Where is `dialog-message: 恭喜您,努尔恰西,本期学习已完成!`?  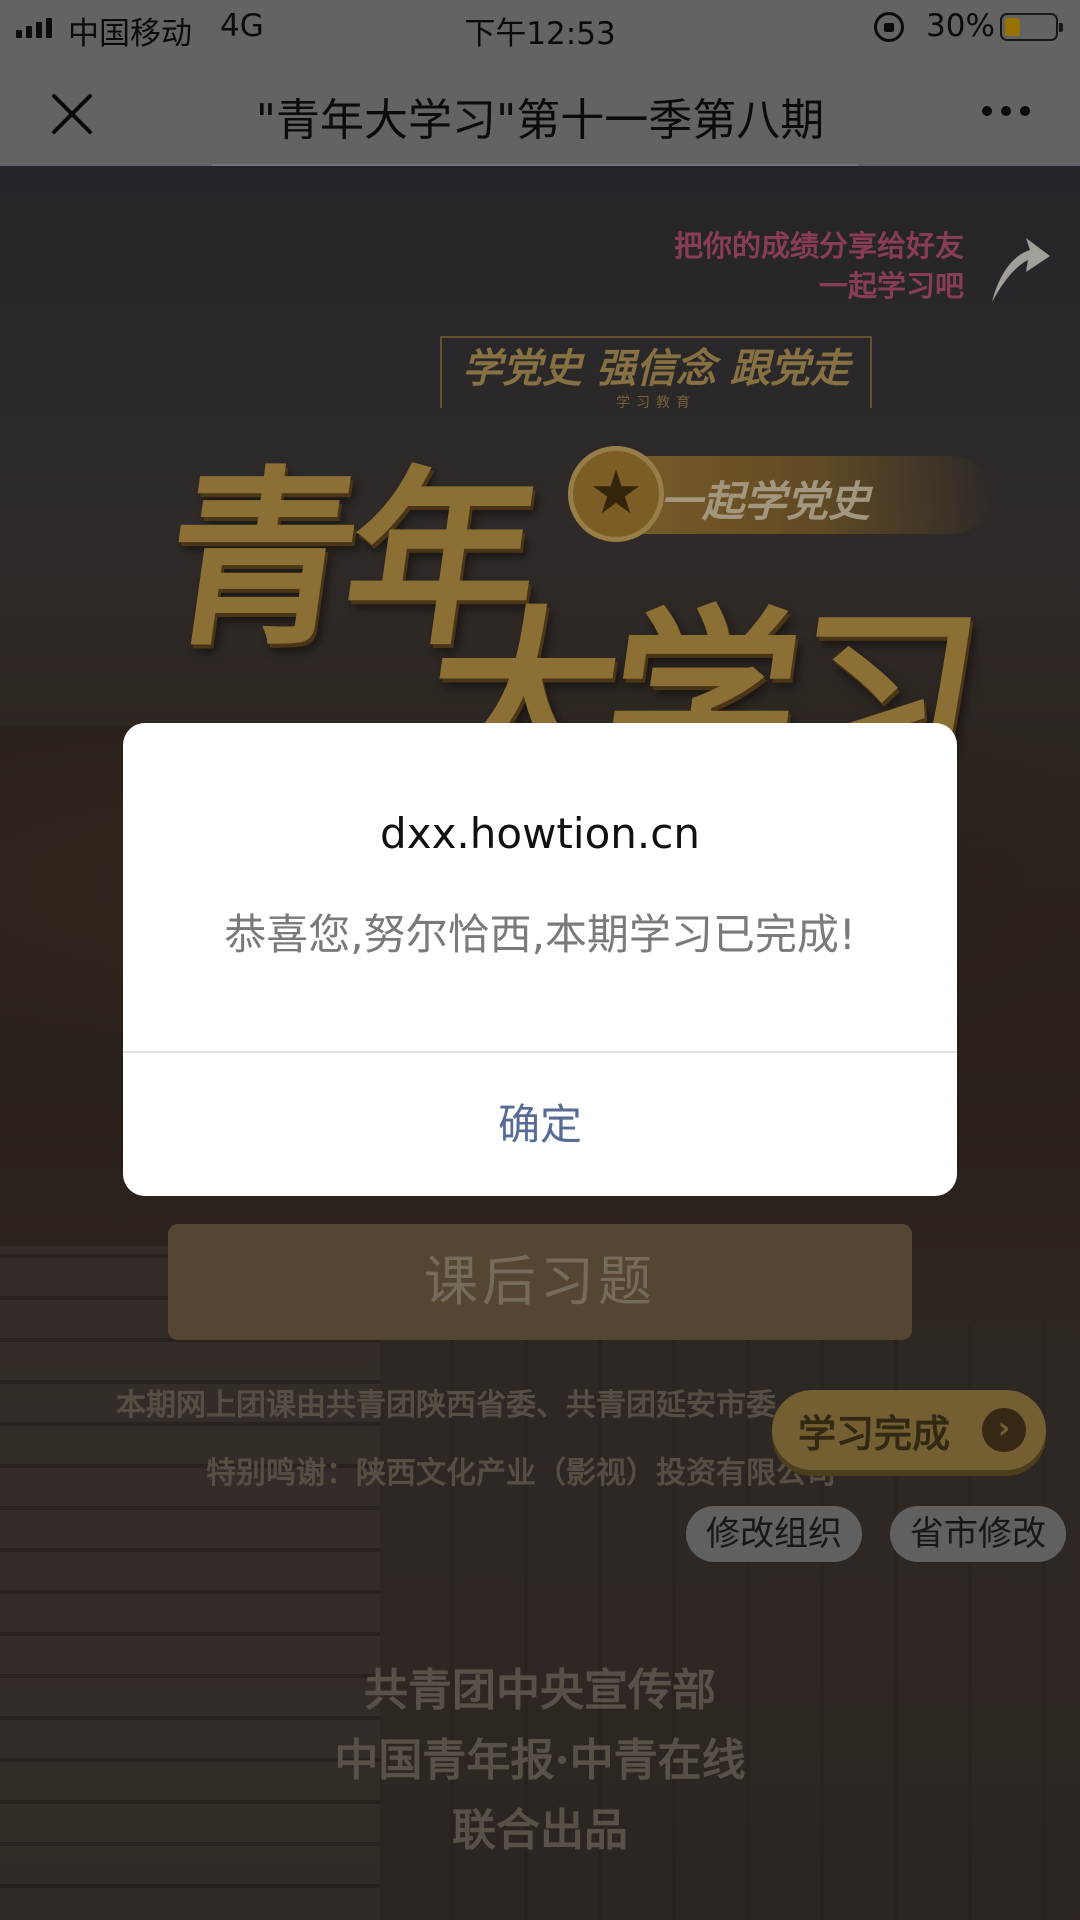 dialog-message: 恭喜您,努尔恰西,本期学习已完成! is located at coordinates (540, 934).